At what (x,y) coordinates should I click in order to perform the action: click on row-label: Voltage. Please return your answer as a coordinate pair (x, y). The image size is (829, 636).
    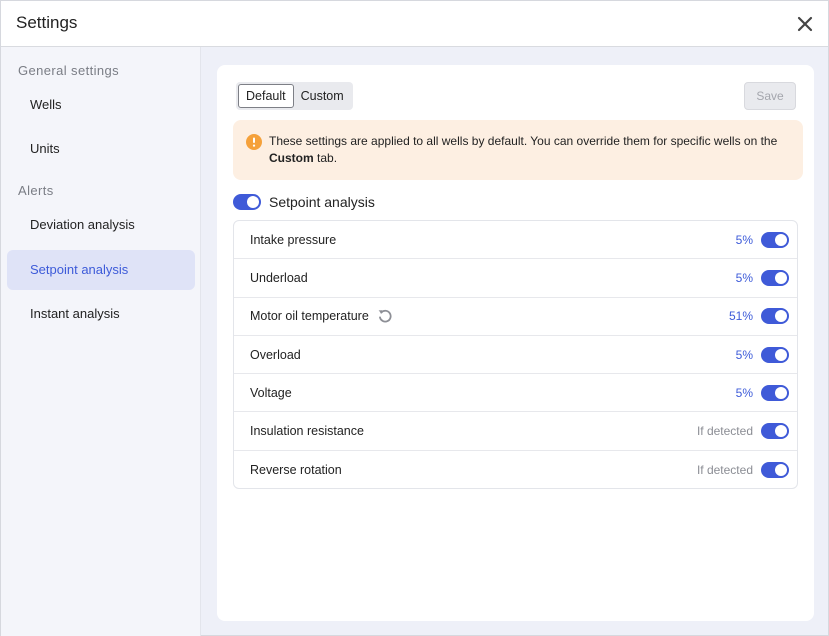
    Looking at the image, I should click on (271, 392).